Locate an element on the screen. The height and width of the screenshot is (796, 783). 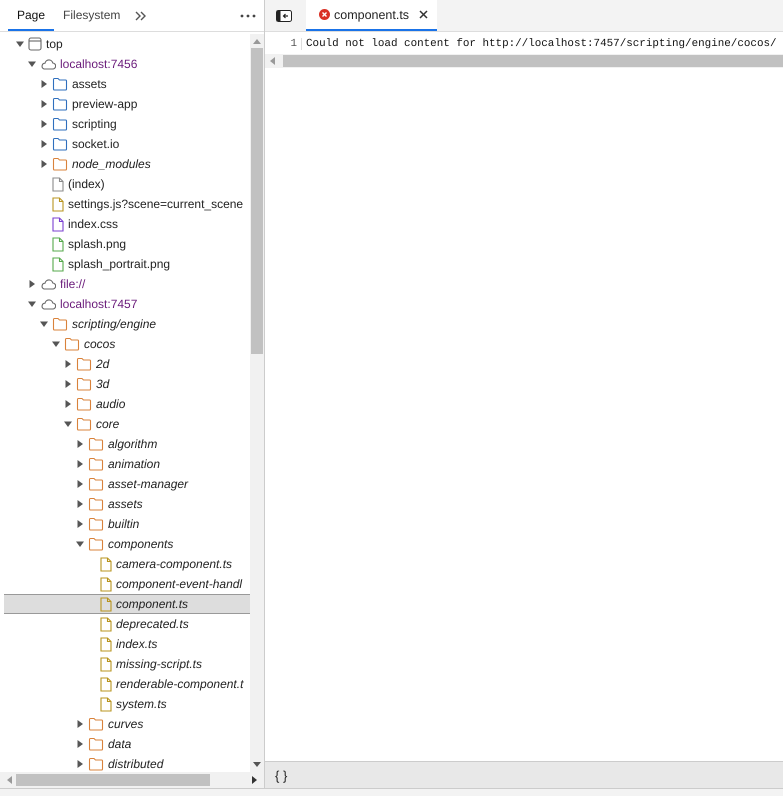
tree-item: components is located at coordinates (127, 544).